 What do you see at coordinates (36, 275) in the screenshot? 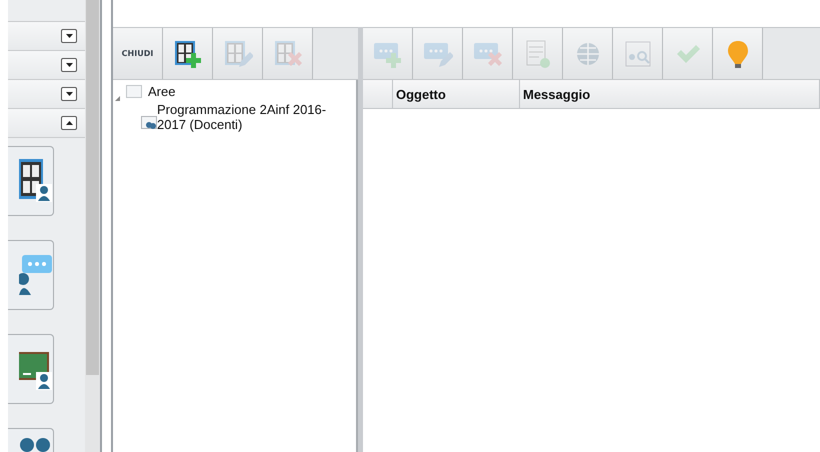
I see `chat-person-icon` at bounding box center [36, 275].